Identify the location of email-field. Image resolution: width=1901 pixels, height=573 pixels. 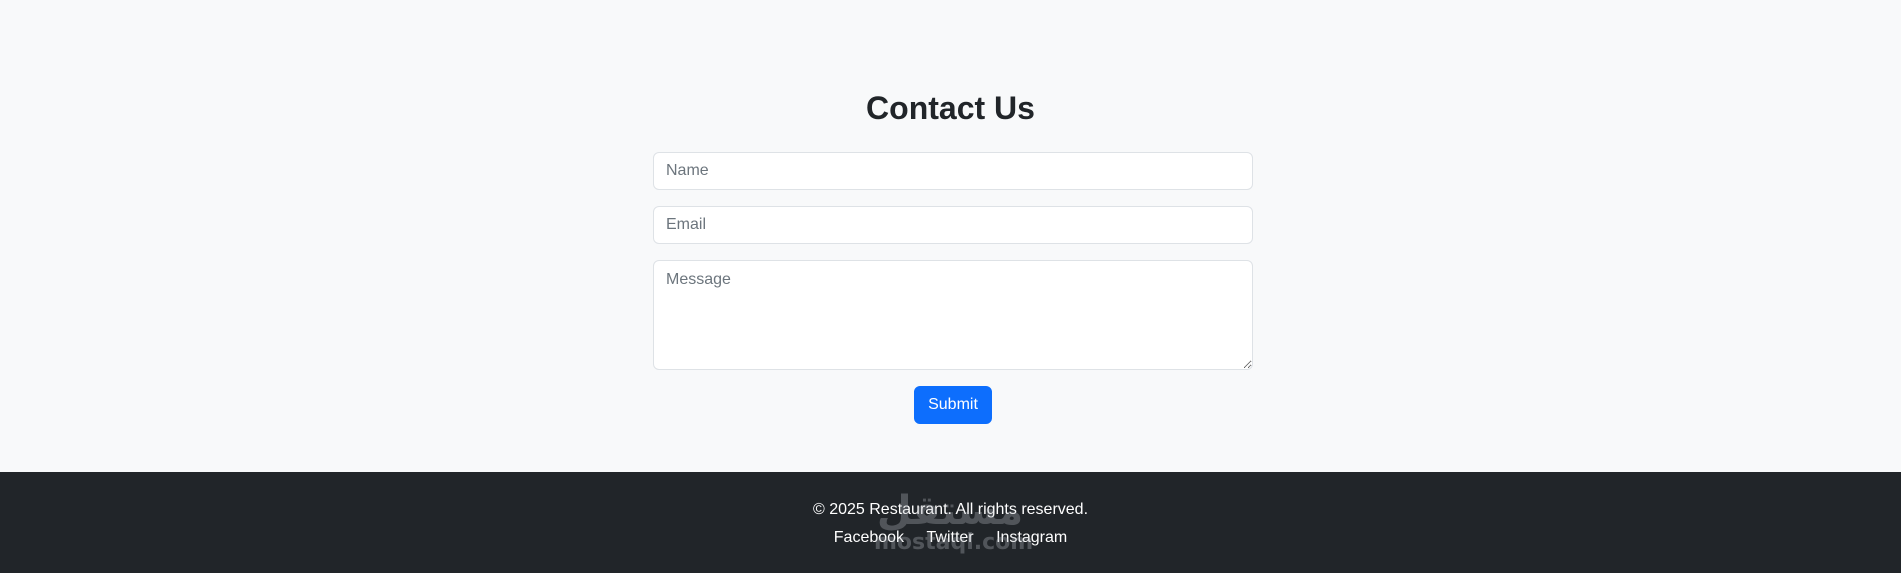
(953, 225).